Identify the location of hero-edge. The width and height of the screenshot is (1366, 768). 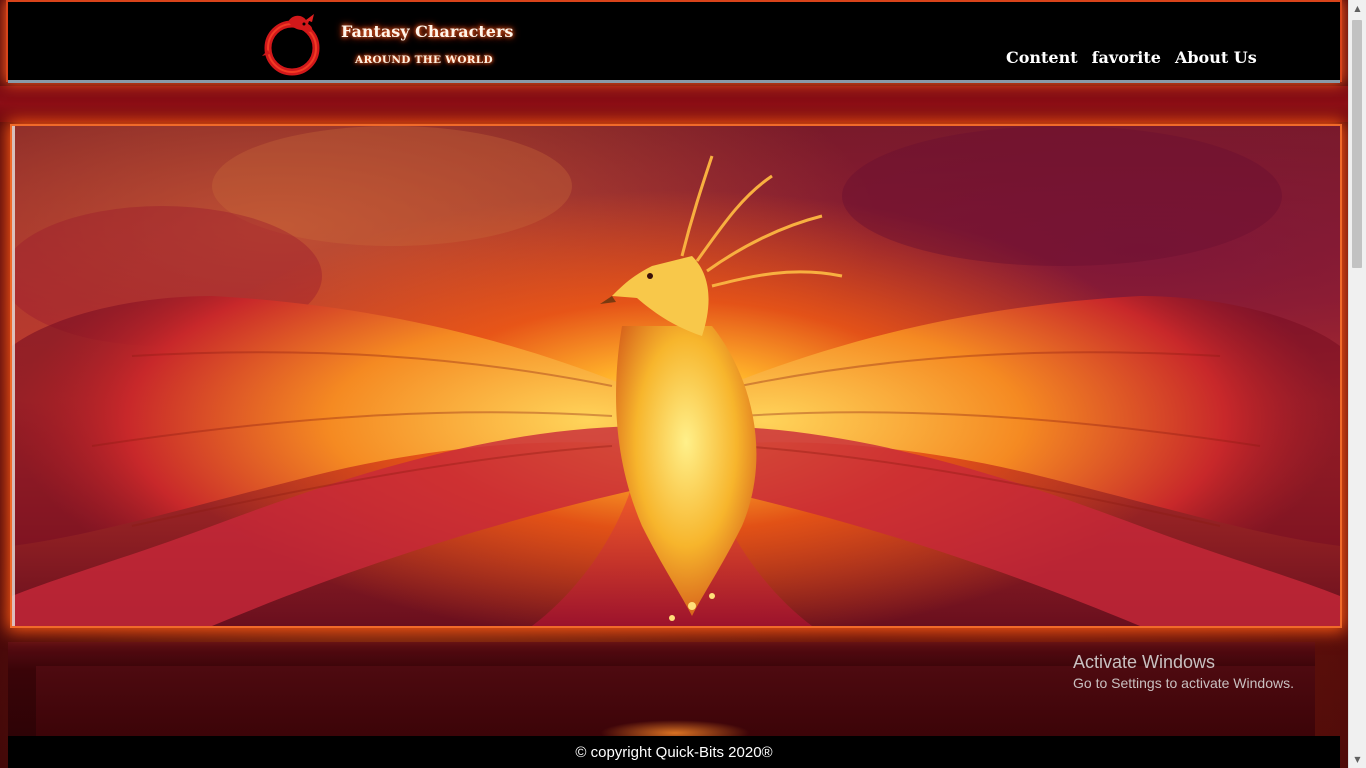
(13, 376).